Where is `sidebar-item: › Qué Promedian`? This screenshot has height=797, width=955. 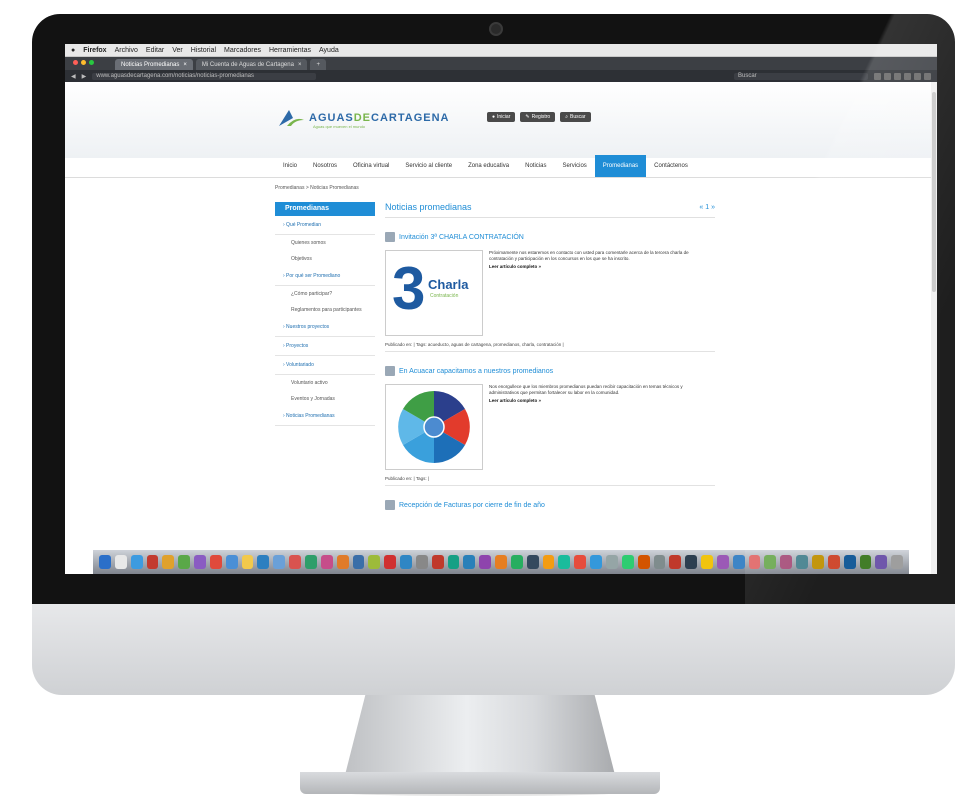 sidebar-item: › Qué Promedian is located at coordinates (325, 225).